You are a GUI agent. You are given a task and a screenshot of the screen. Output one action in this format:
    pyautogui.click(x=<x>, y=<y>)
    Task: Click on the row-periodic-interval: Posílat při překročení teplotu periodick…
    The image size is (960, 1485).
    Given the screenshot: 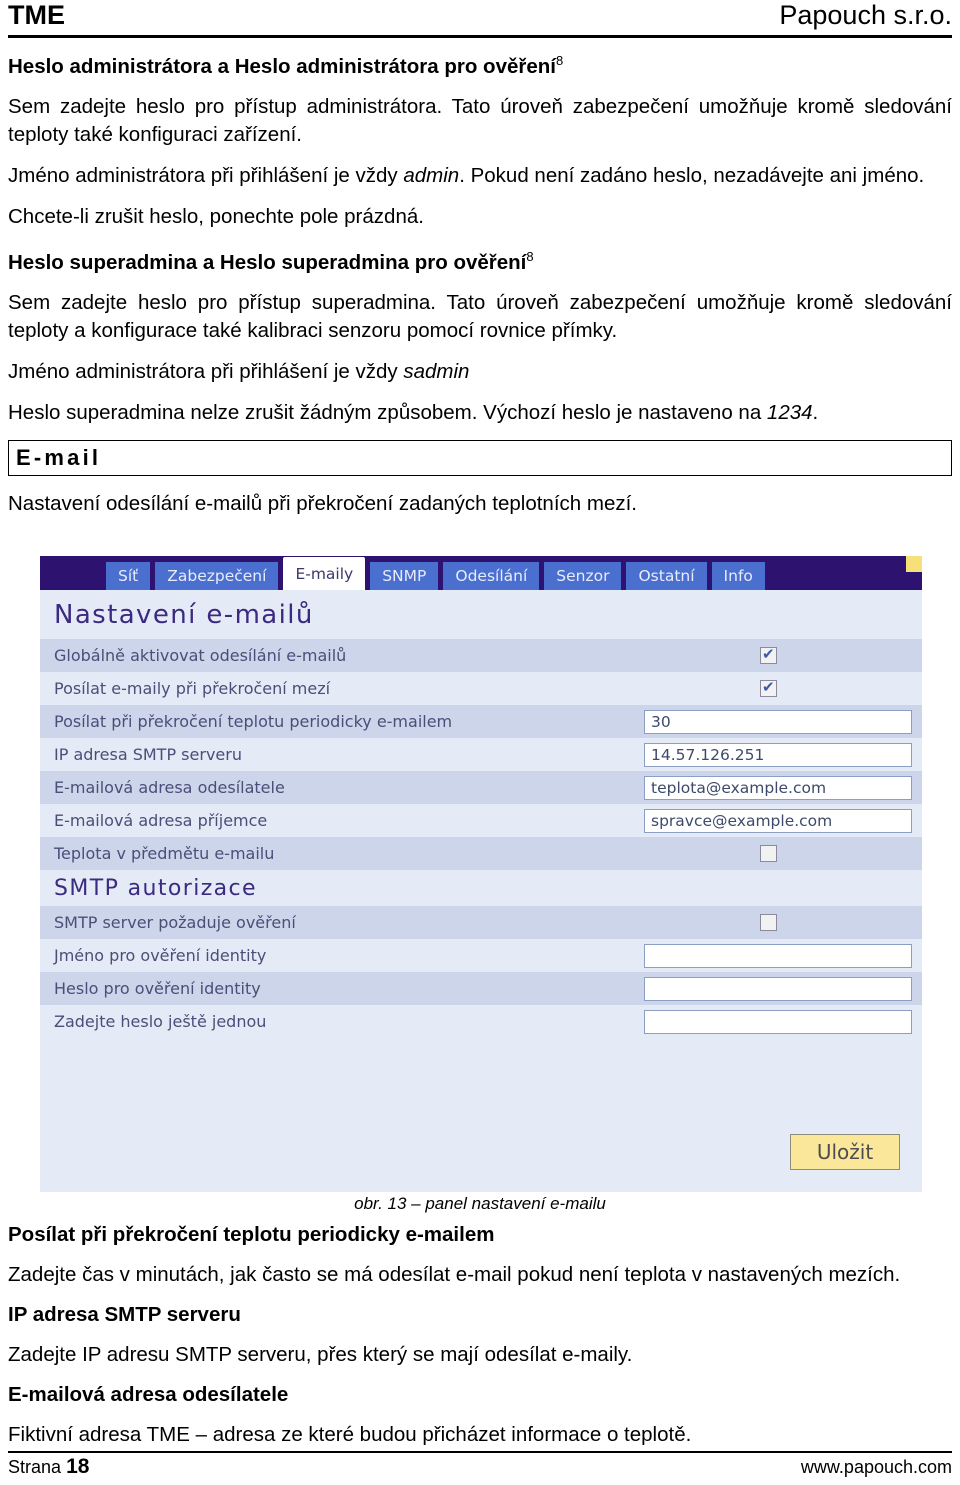 What is the action you would take?
    pyautogui.click(x=481, y=721)
    